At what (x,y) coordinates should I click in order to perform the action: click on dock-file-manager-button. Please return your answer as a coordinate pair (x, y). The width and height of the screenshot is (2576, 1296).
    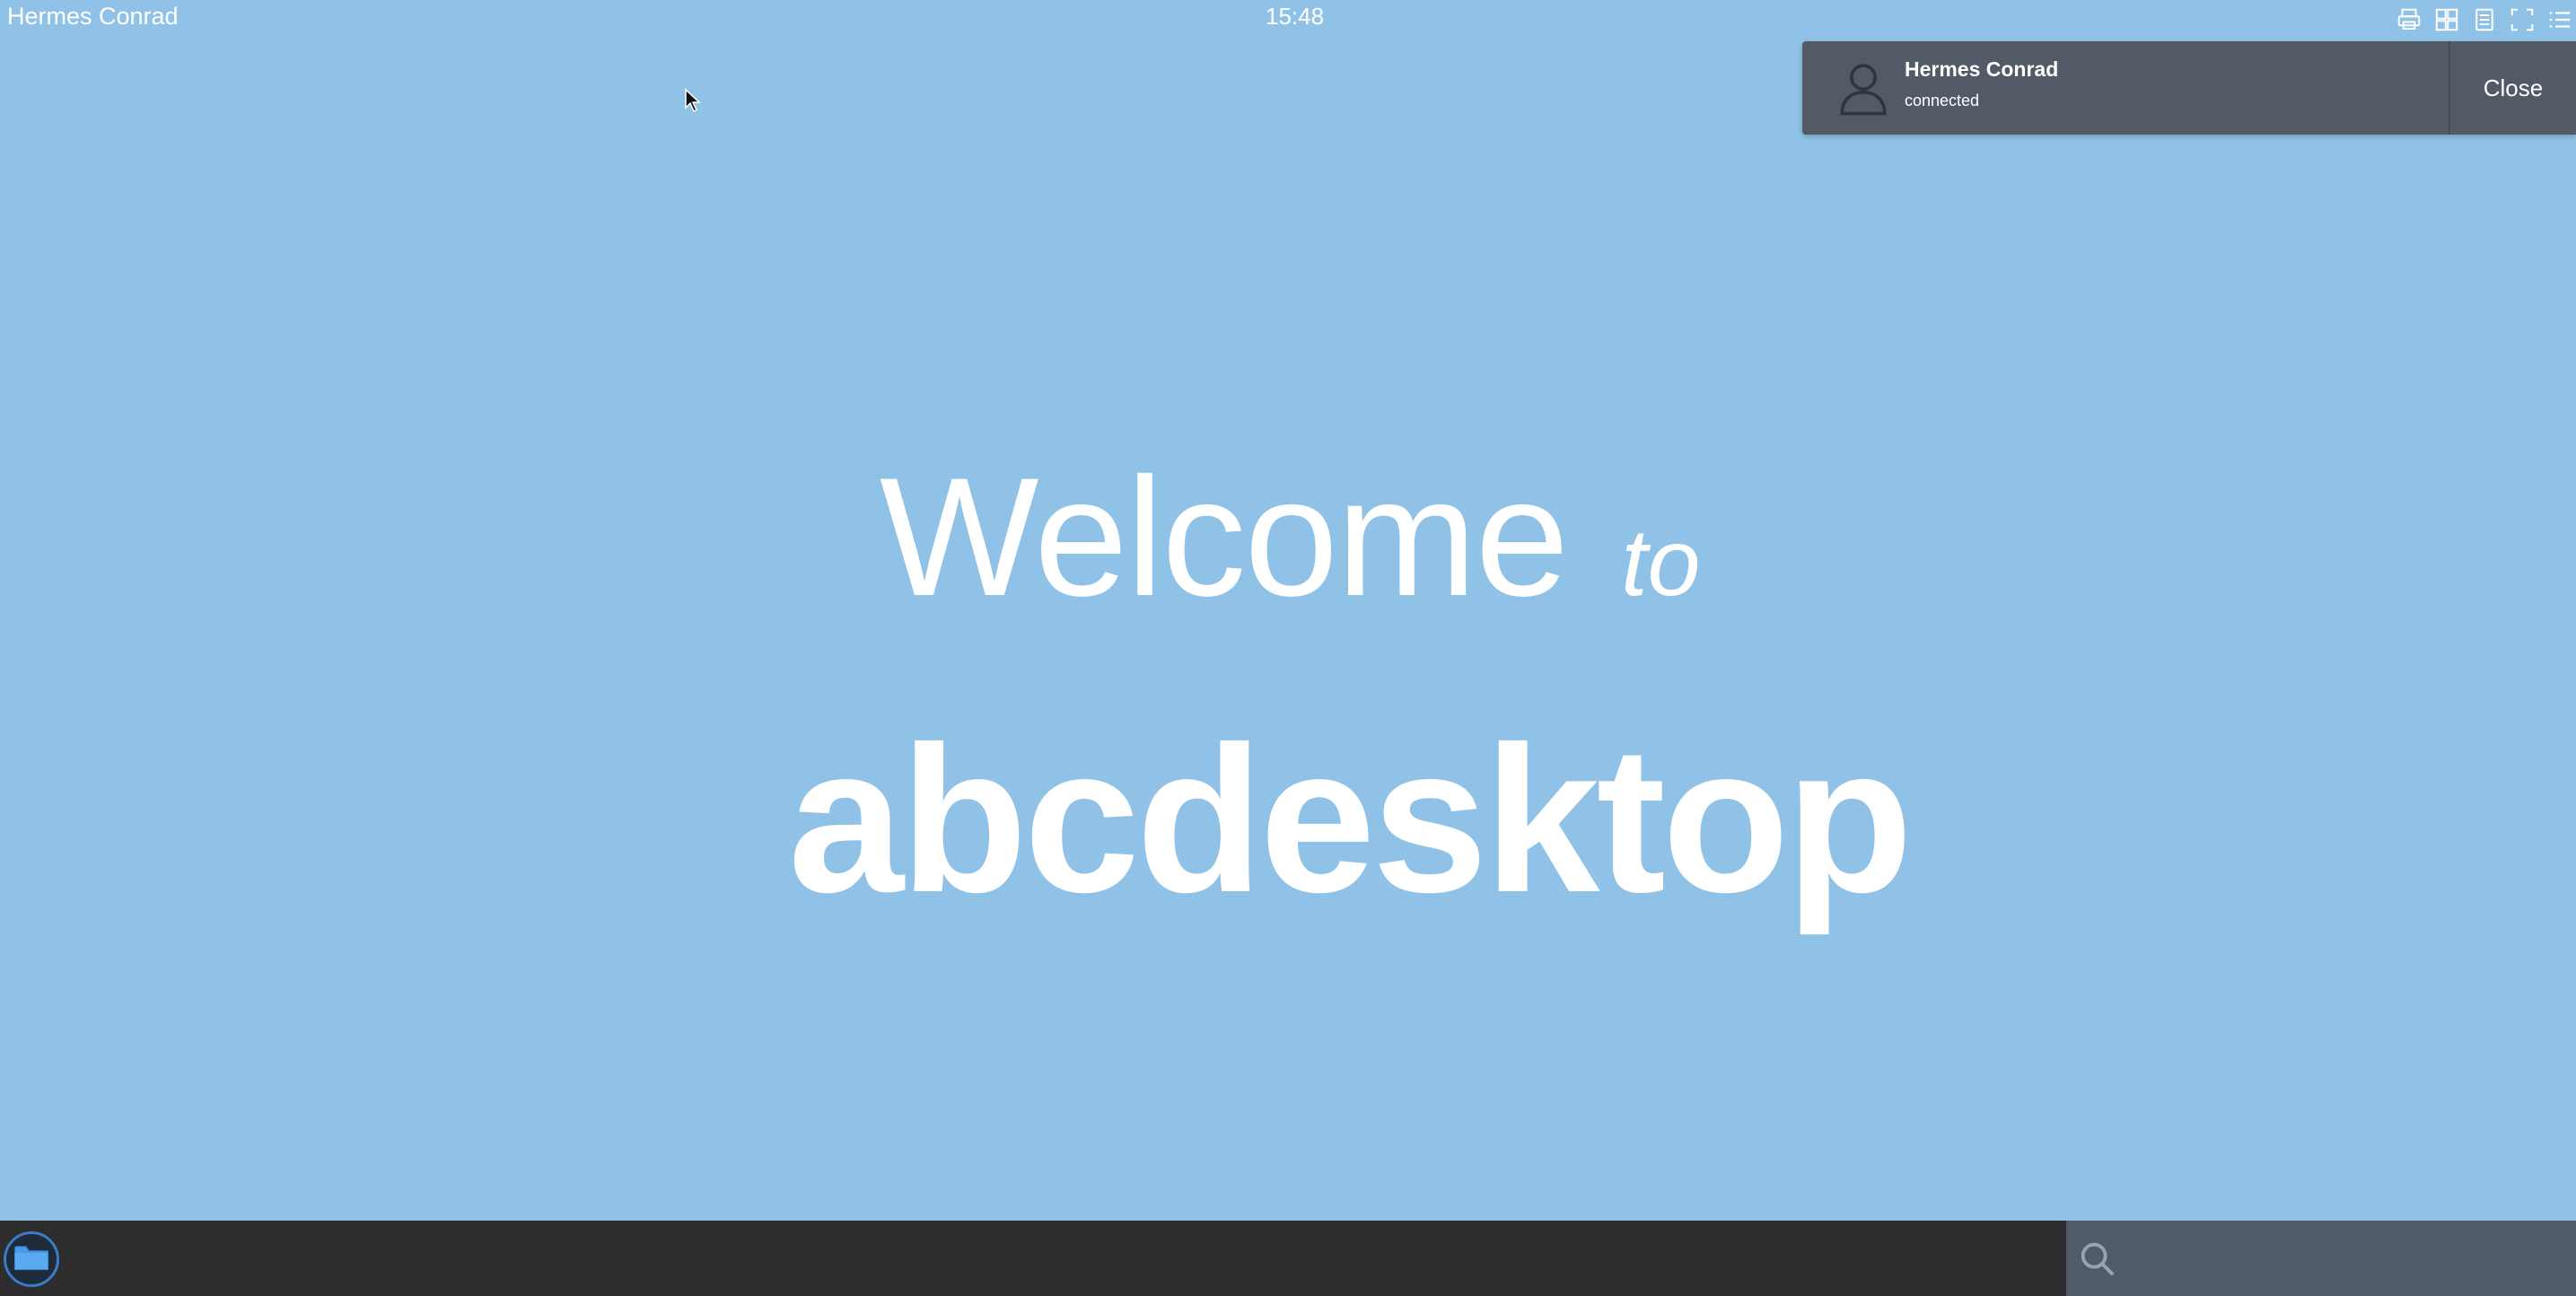
    Looking at the image, I should click on (31, 1259).